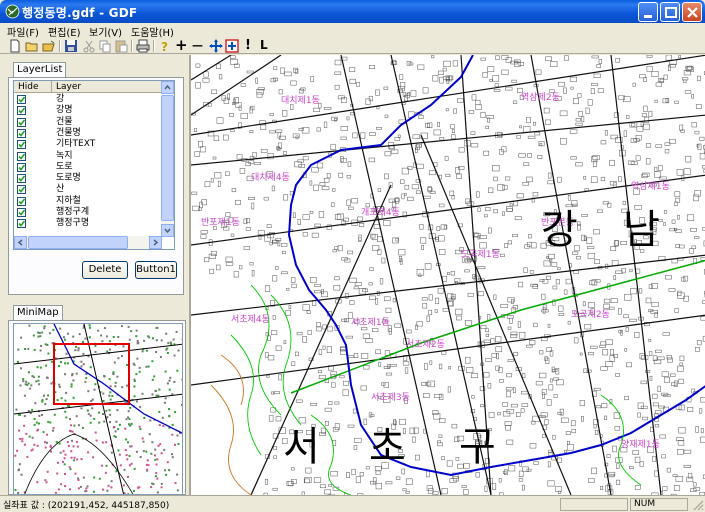 The image size is (705, 512). Describe the element at coordinates (78, 242) in the screenshot. I see `hscroll-thumb` at that location.